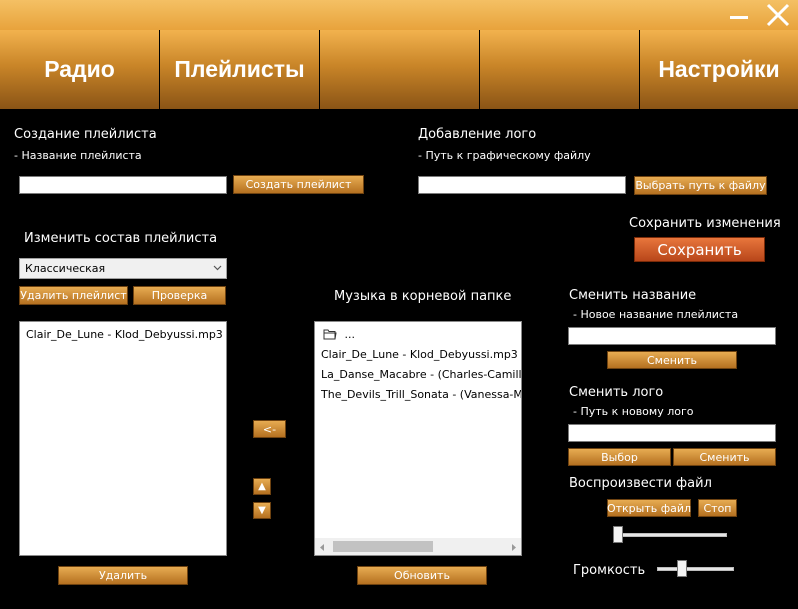 The image size is (798, 609). What do you see at coordinates (700, 185) in the screenshot?
I see `choose-file-path-button: Выбрать путь к файлу` at bounding box center [700, 185].